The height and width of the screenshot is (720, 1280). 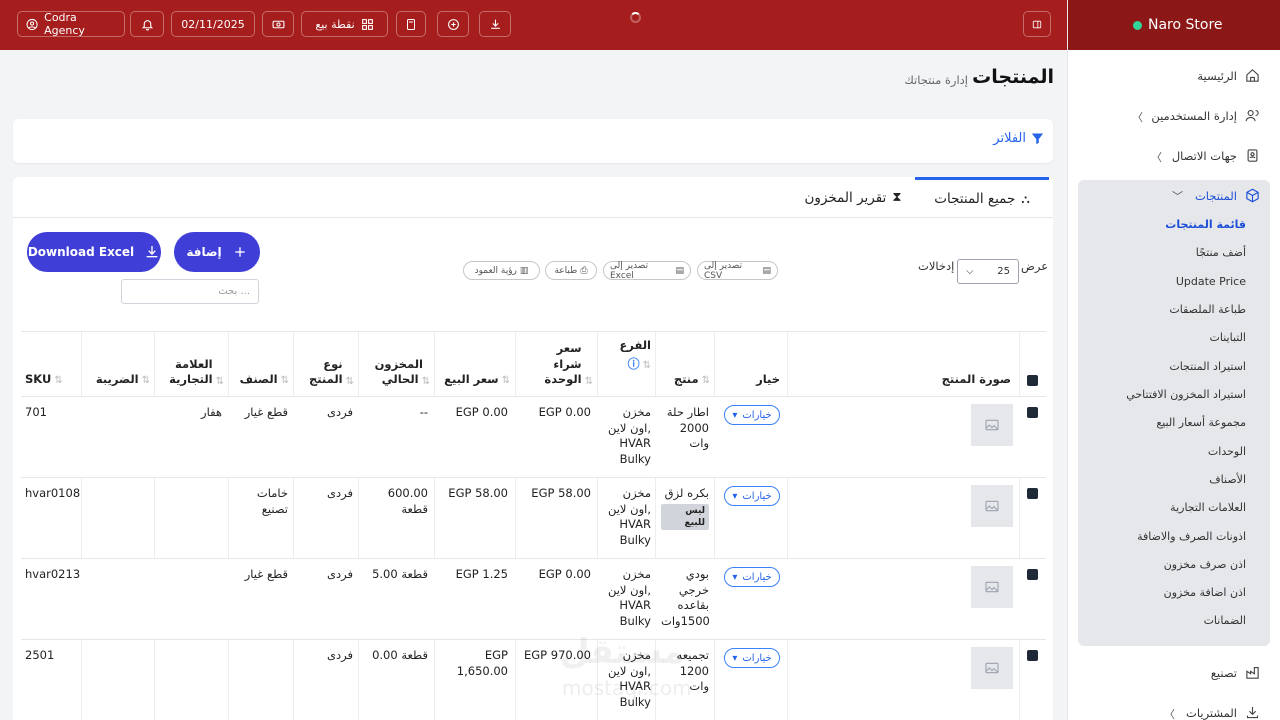 I want to click on sidebar-sub-stock-vouchers: اذونات الصرف والاضافة, so click(x=1191, y=536).